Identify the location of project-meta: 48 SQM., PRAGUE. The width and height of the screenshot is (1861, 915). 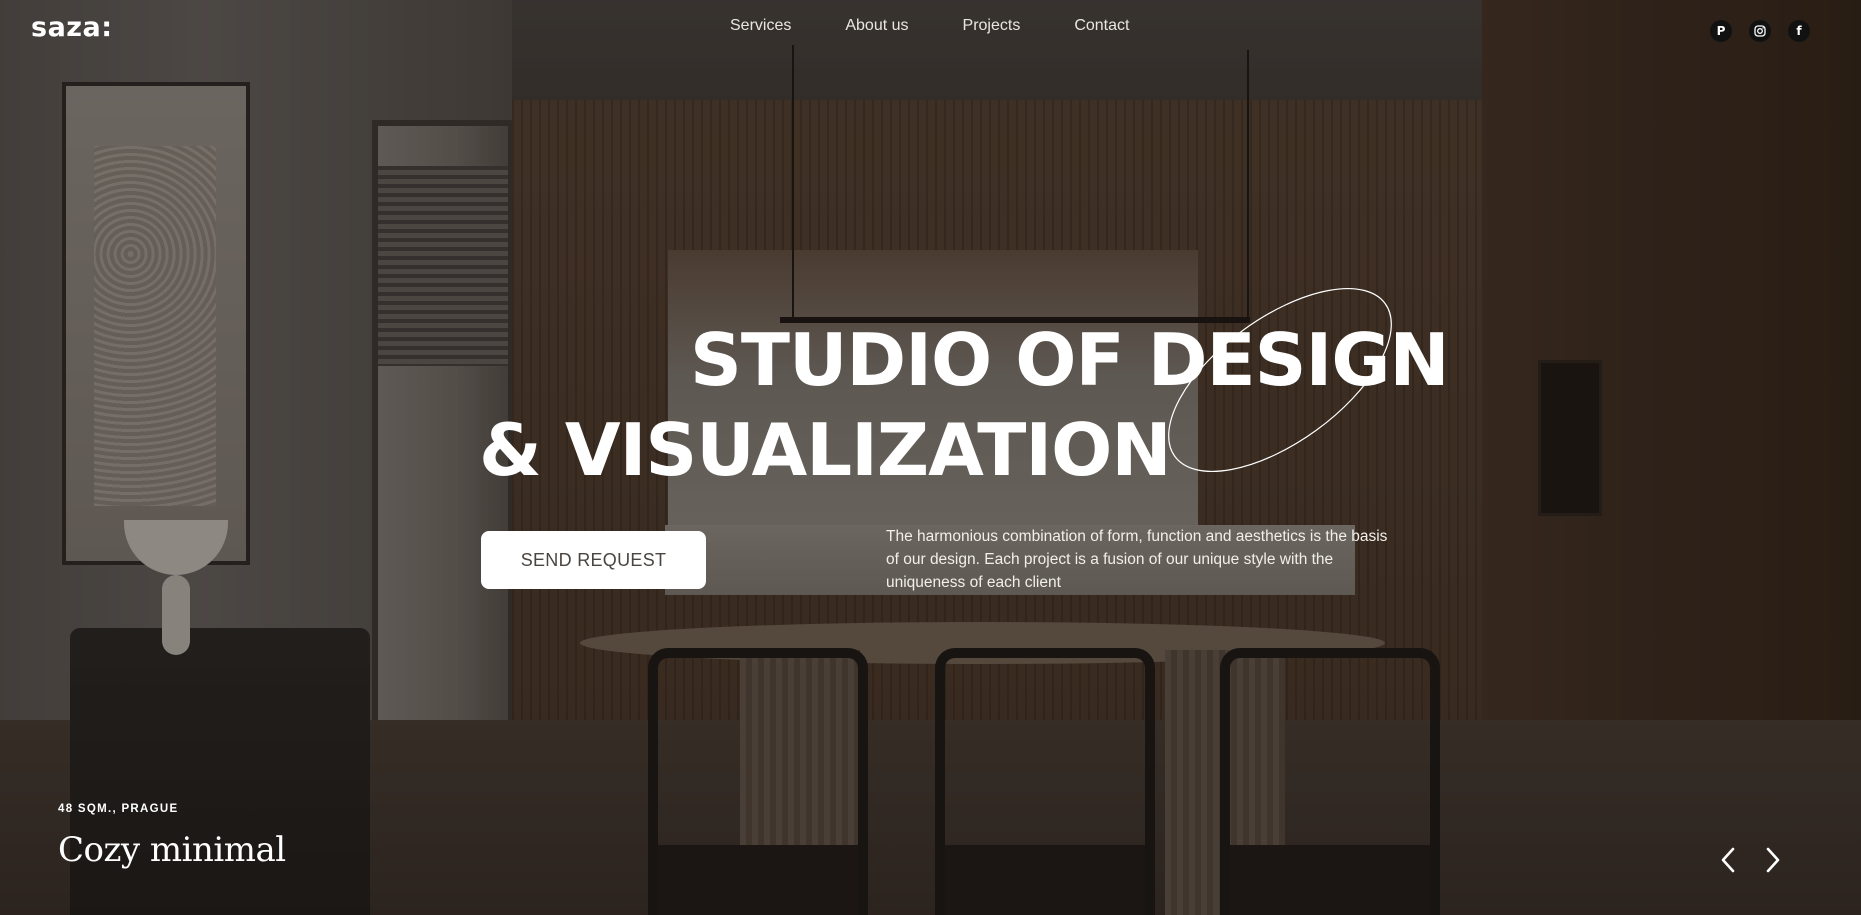
(118, 809).